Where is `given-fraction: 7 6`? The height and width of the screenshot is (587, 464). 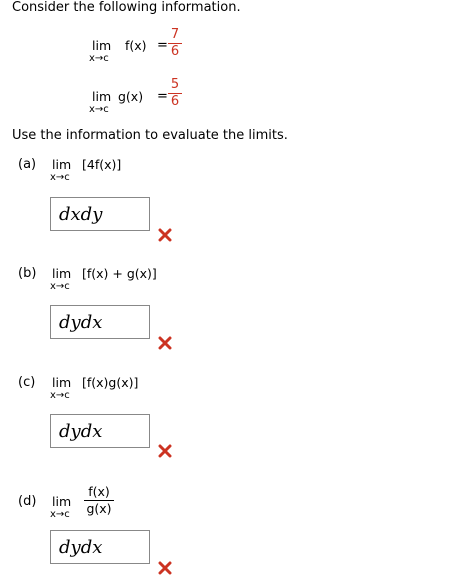 given-fraction: 7 6 is located at coordinates (175, 43).